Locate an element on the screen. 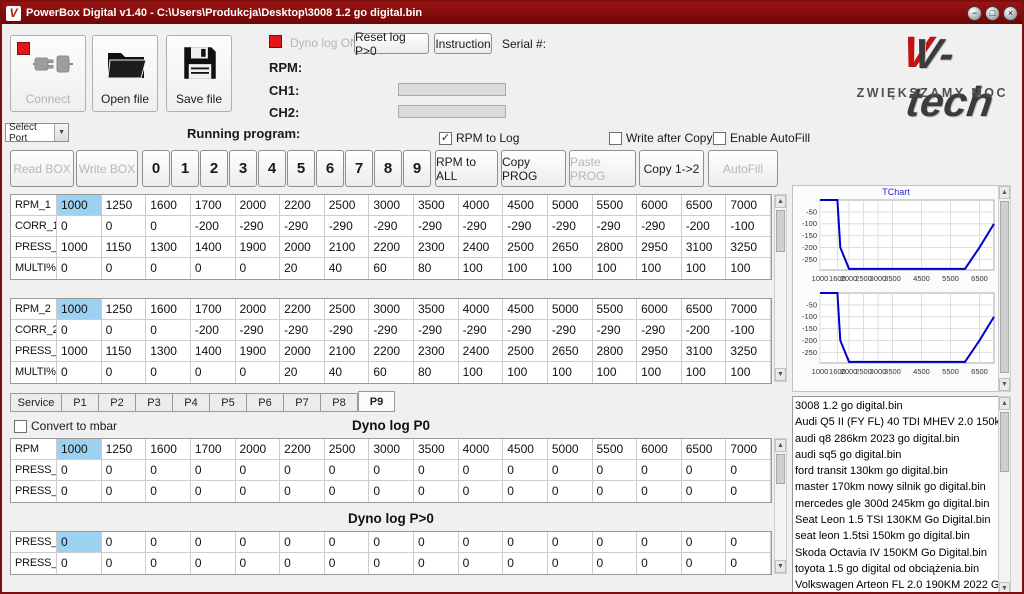 Image resolution: width=1024 pixels, height=594 pixels. read-box-button: Read BOX is located at coordinates (42, 168).